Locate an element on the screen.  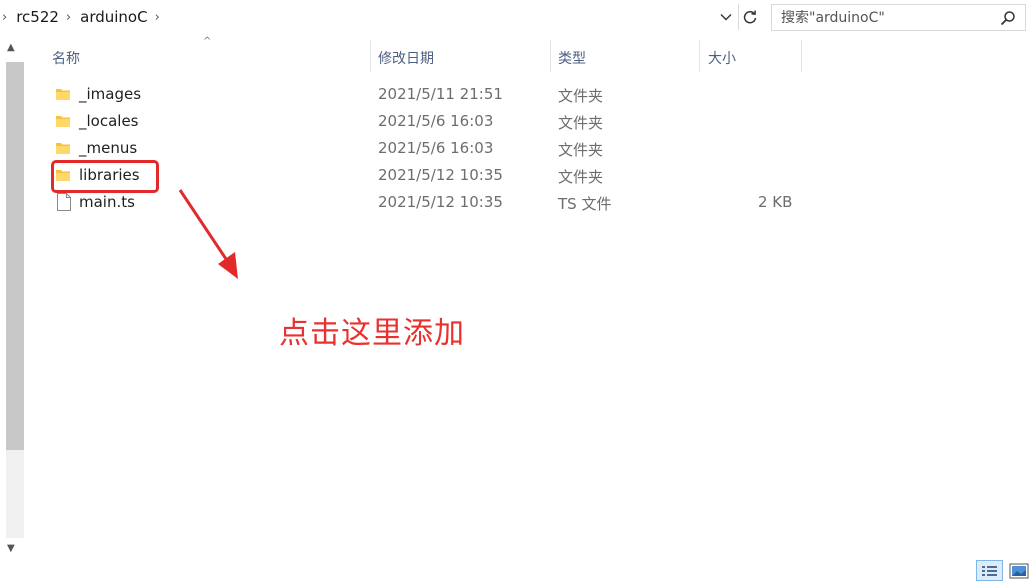
file-row: _locales 2021/5/6 16:03 文件夹 is located at coordinates (425, 121).